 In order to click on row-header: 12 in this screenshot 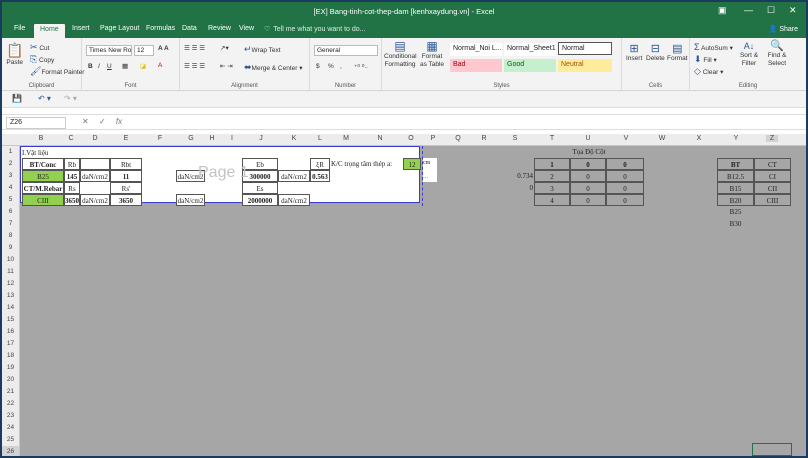, I will do `click(11, 284)`.